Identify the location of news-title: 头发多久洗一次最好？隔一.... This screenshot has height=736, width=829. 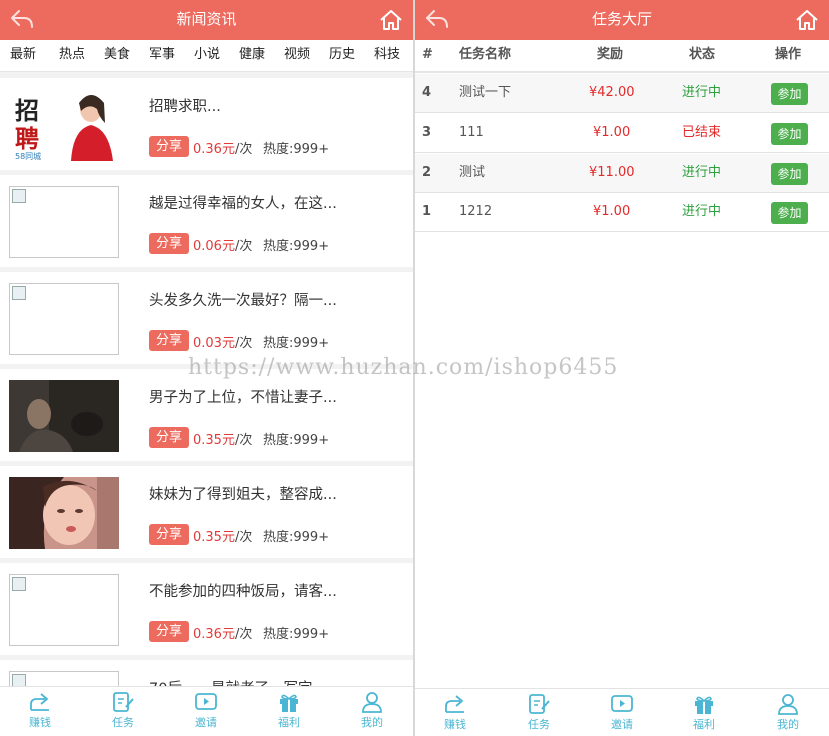
(243, 299).